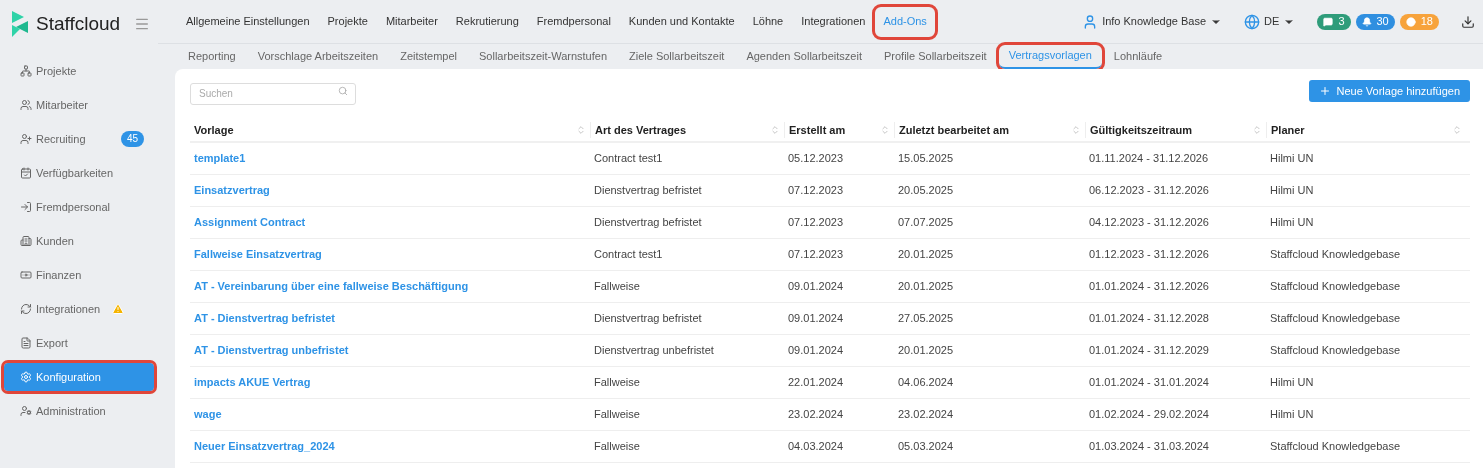 This screenshot has width=1483, height=468. Describe the element at coordinates (816, 255) in the screenshot. I see `table-cell-text: 07.12.2023` at that location.